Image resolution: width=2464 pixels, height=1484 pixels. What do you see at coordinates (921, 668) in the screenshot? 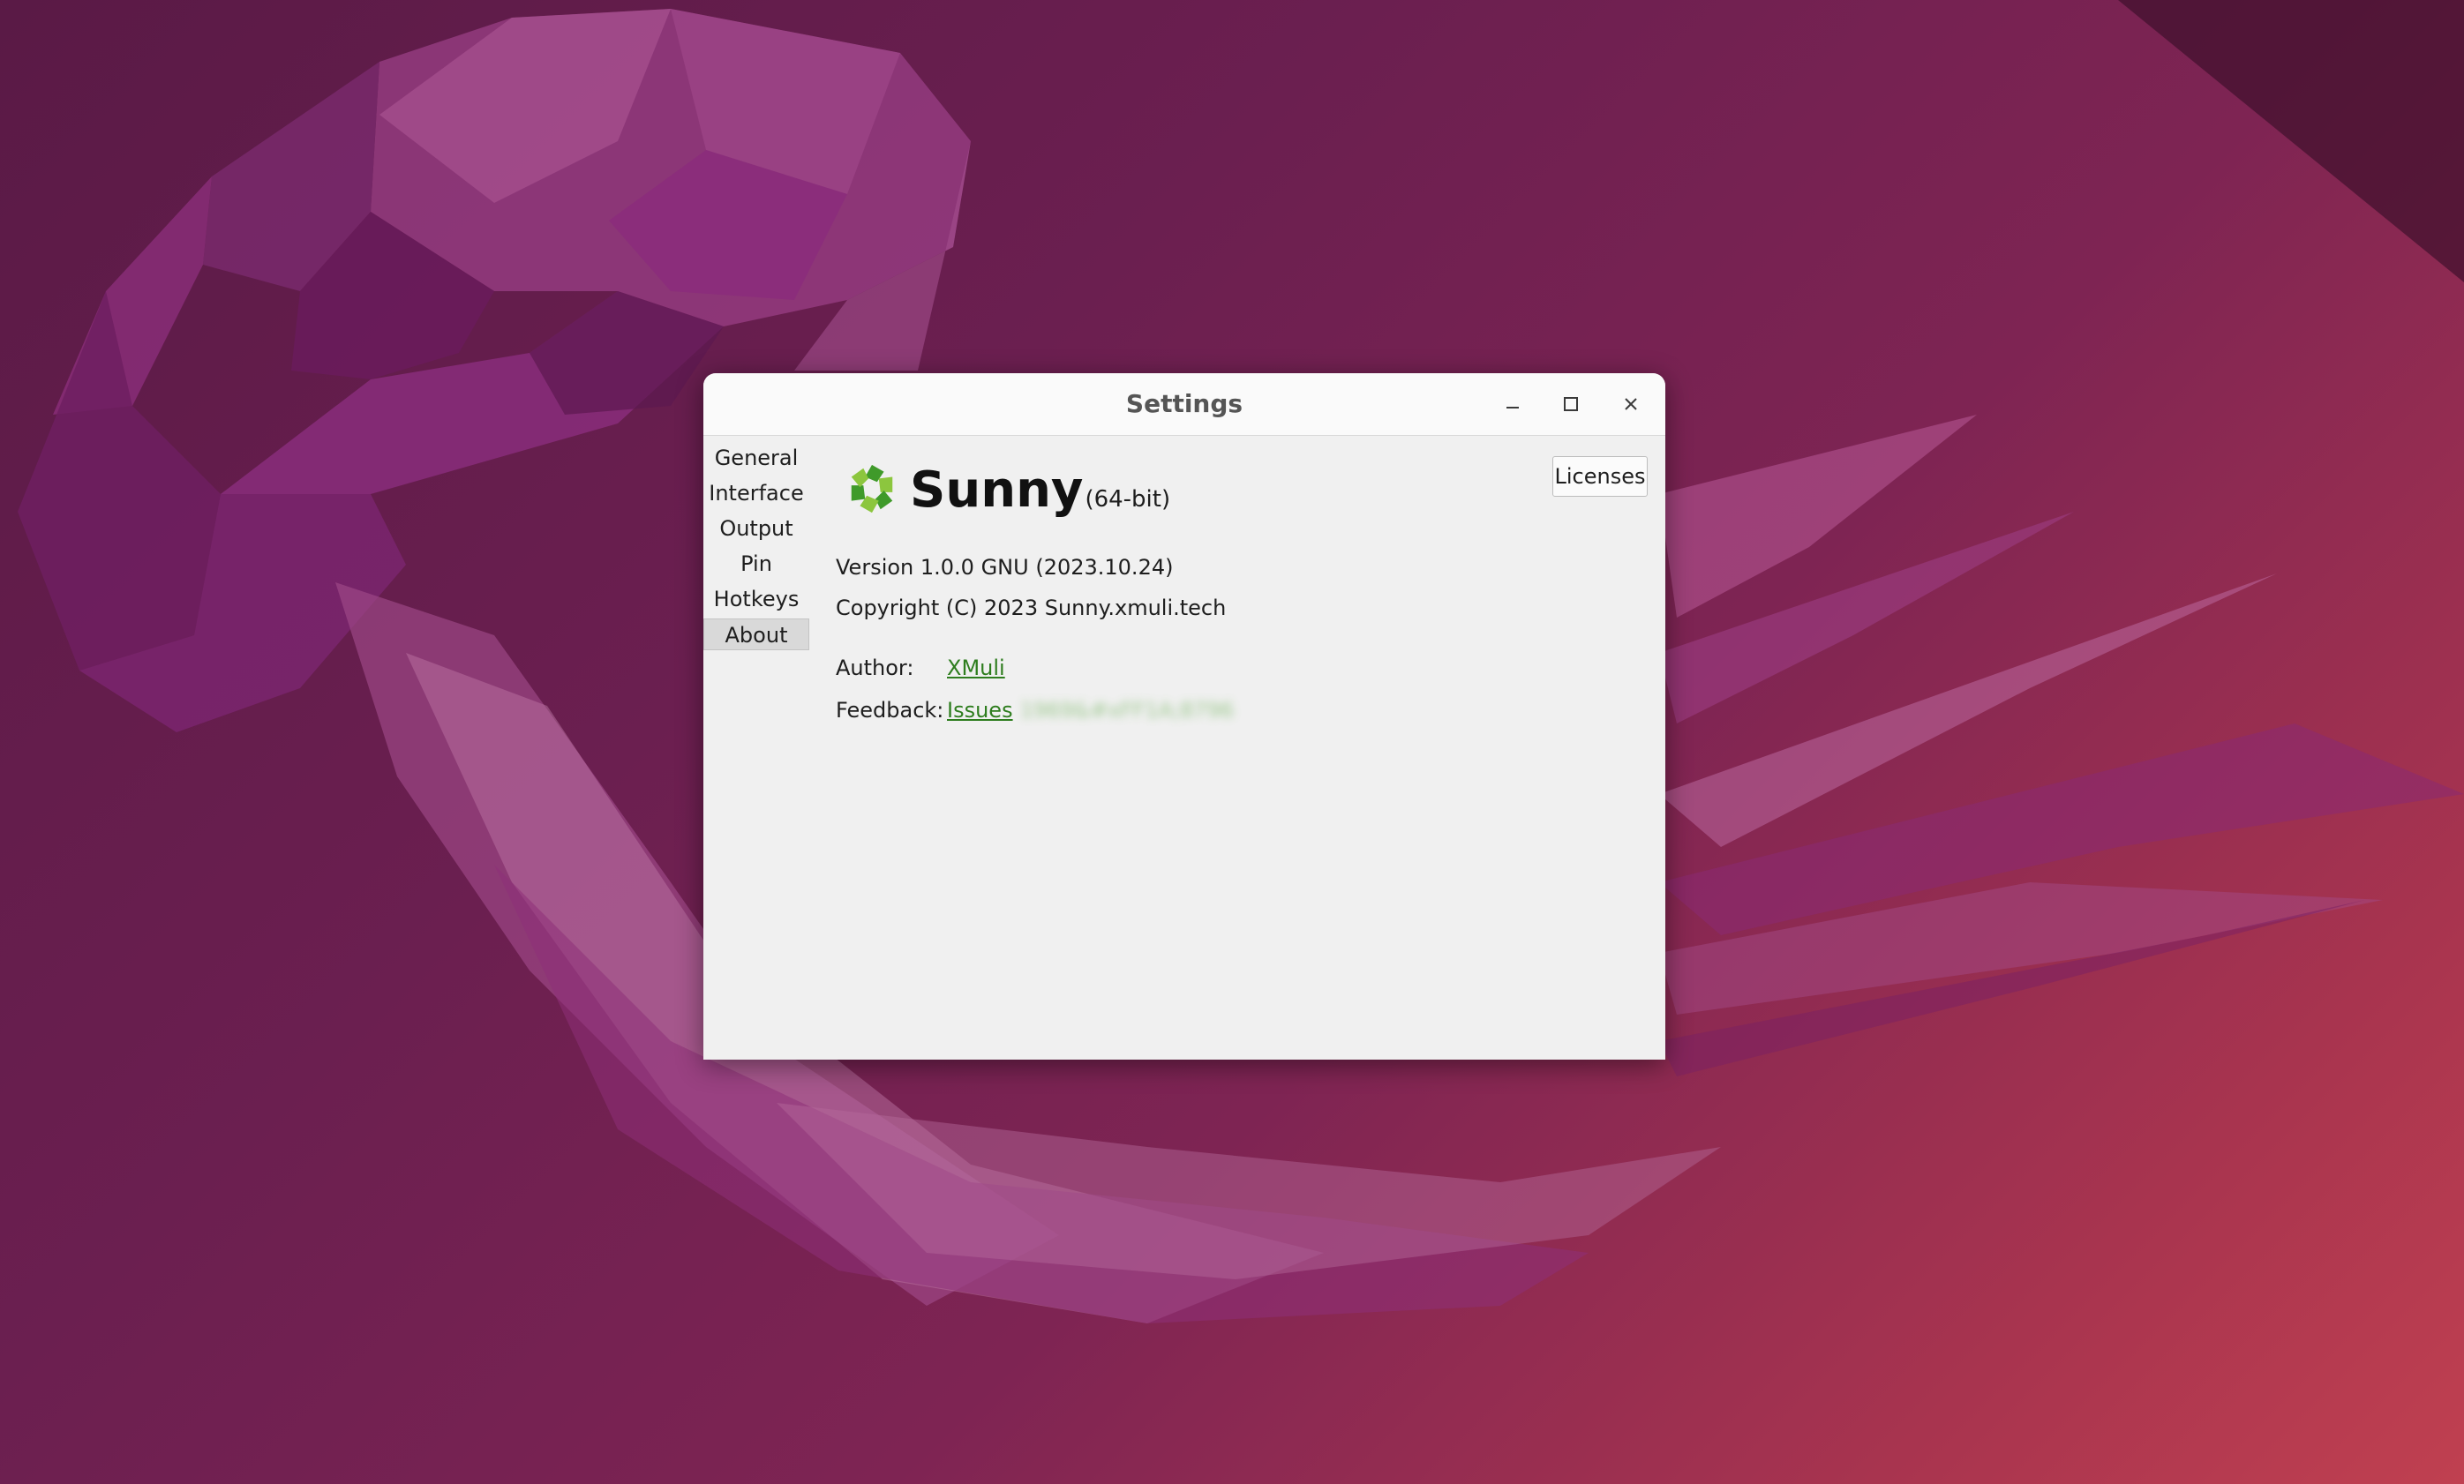
I see `author-row: Author: XMuli` at bounding box center [921, 668].